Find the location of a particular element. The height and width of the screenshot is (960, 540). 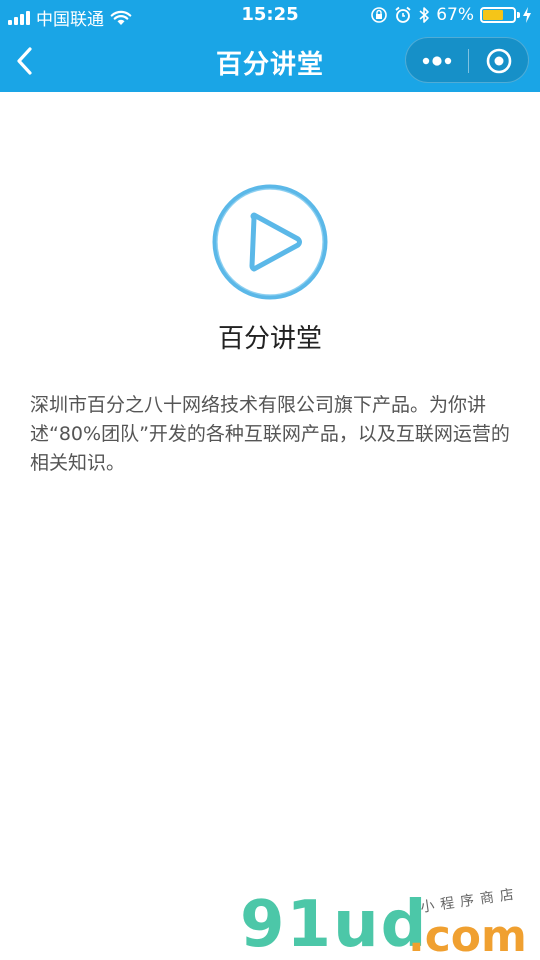

orientation-lock-icon is located at coordinates (379, 15).